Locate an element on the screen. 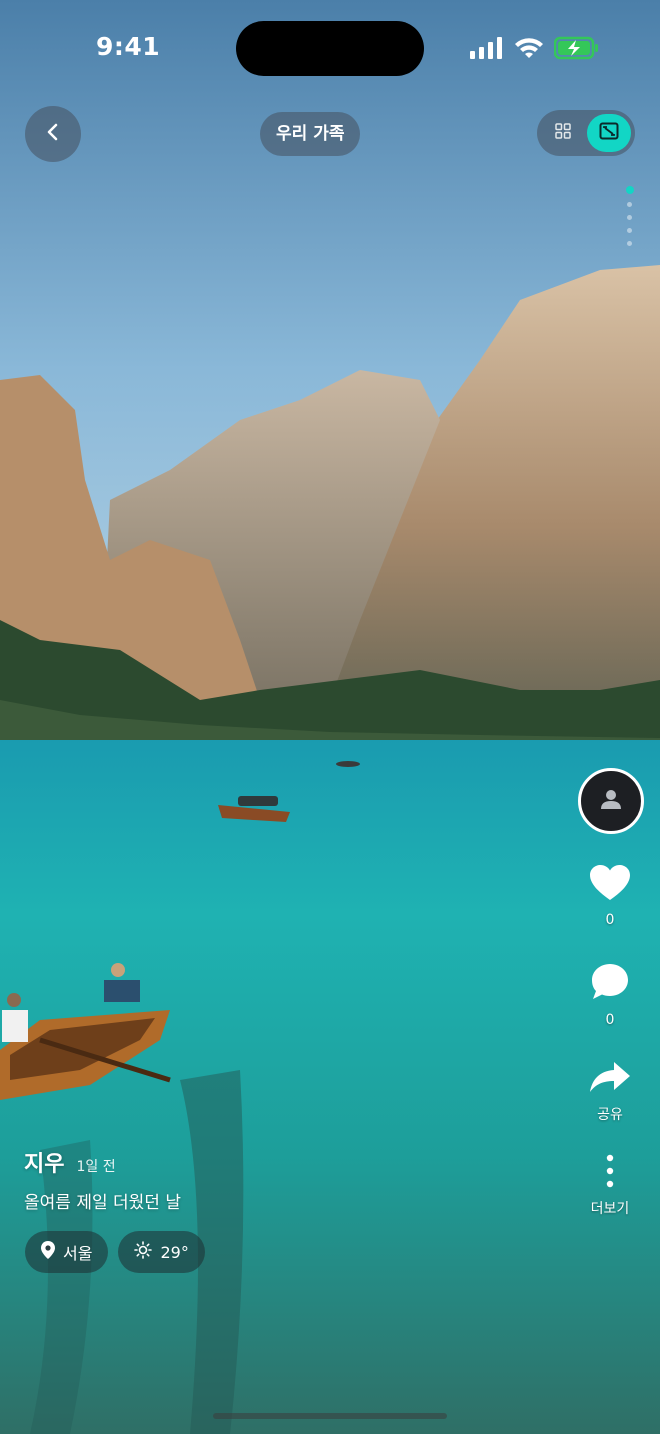 The image size is (660, 1434). photo-page-indicator is located at coordinates (629, 216).